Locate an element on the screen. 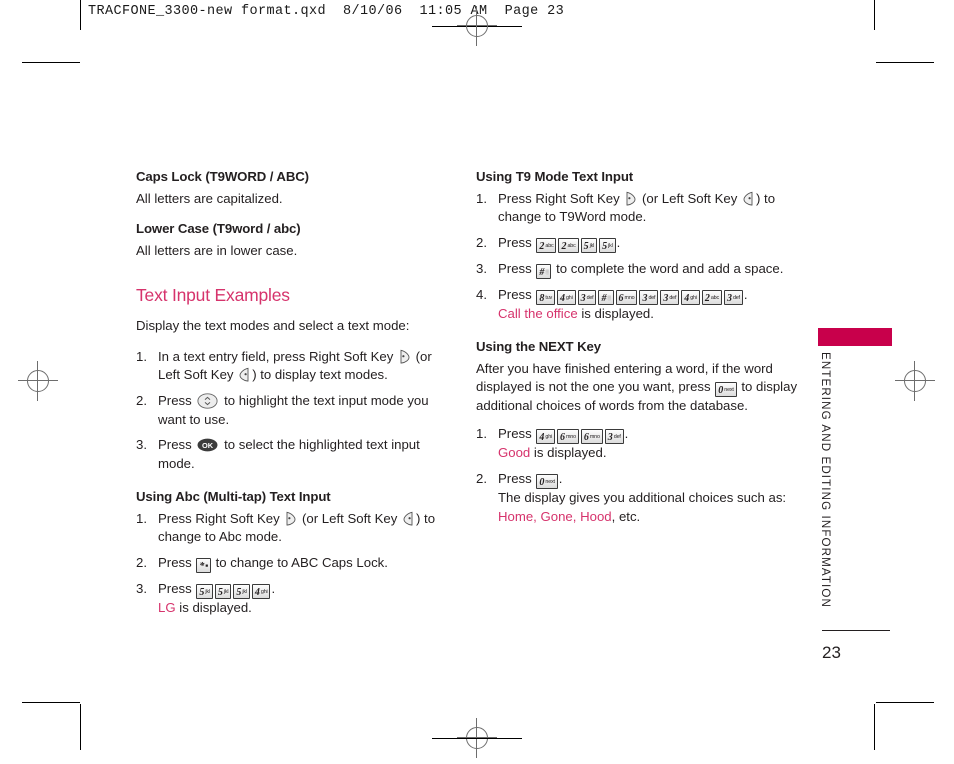 This screenshot has width=954, height=764. trim-mark-bottom-rule is located at coordinates (477, 738).